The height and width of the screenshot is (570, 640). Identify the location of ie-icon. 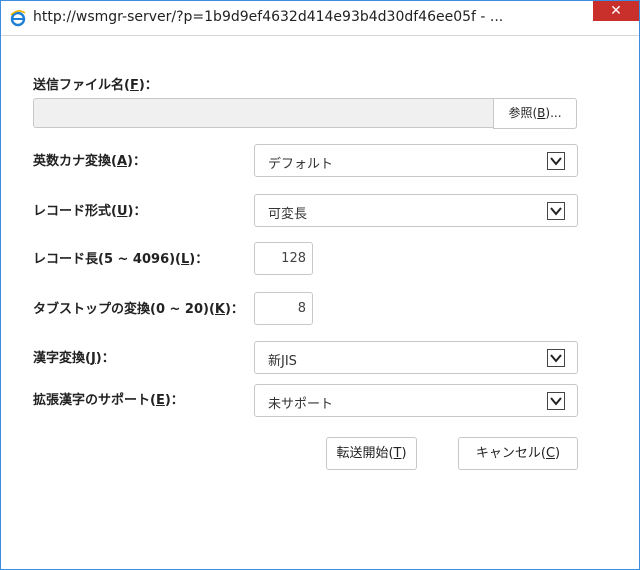
(18, 18).